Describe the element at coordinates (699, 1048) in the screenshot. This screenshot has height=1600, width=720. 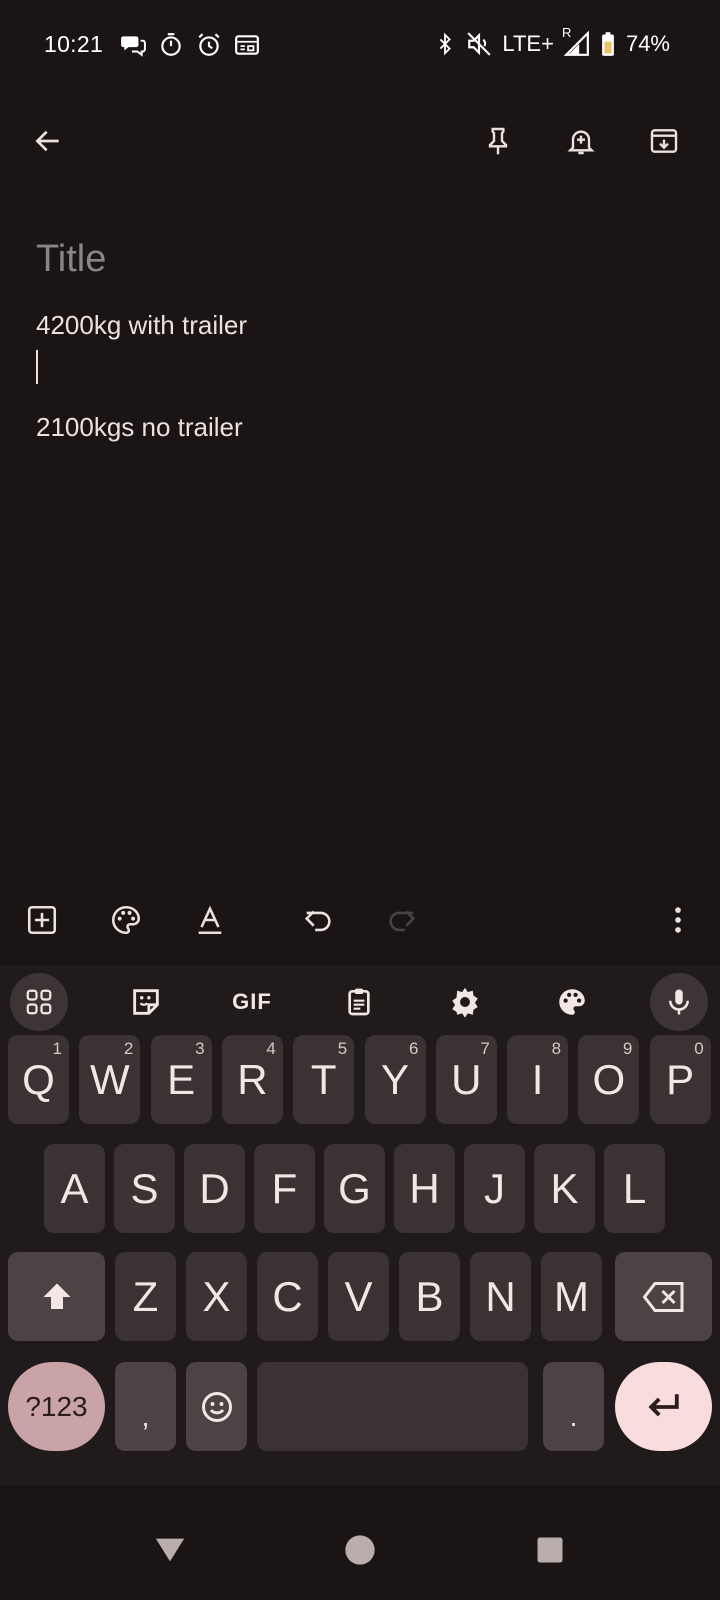
I see `key-hint: 0` at that location.